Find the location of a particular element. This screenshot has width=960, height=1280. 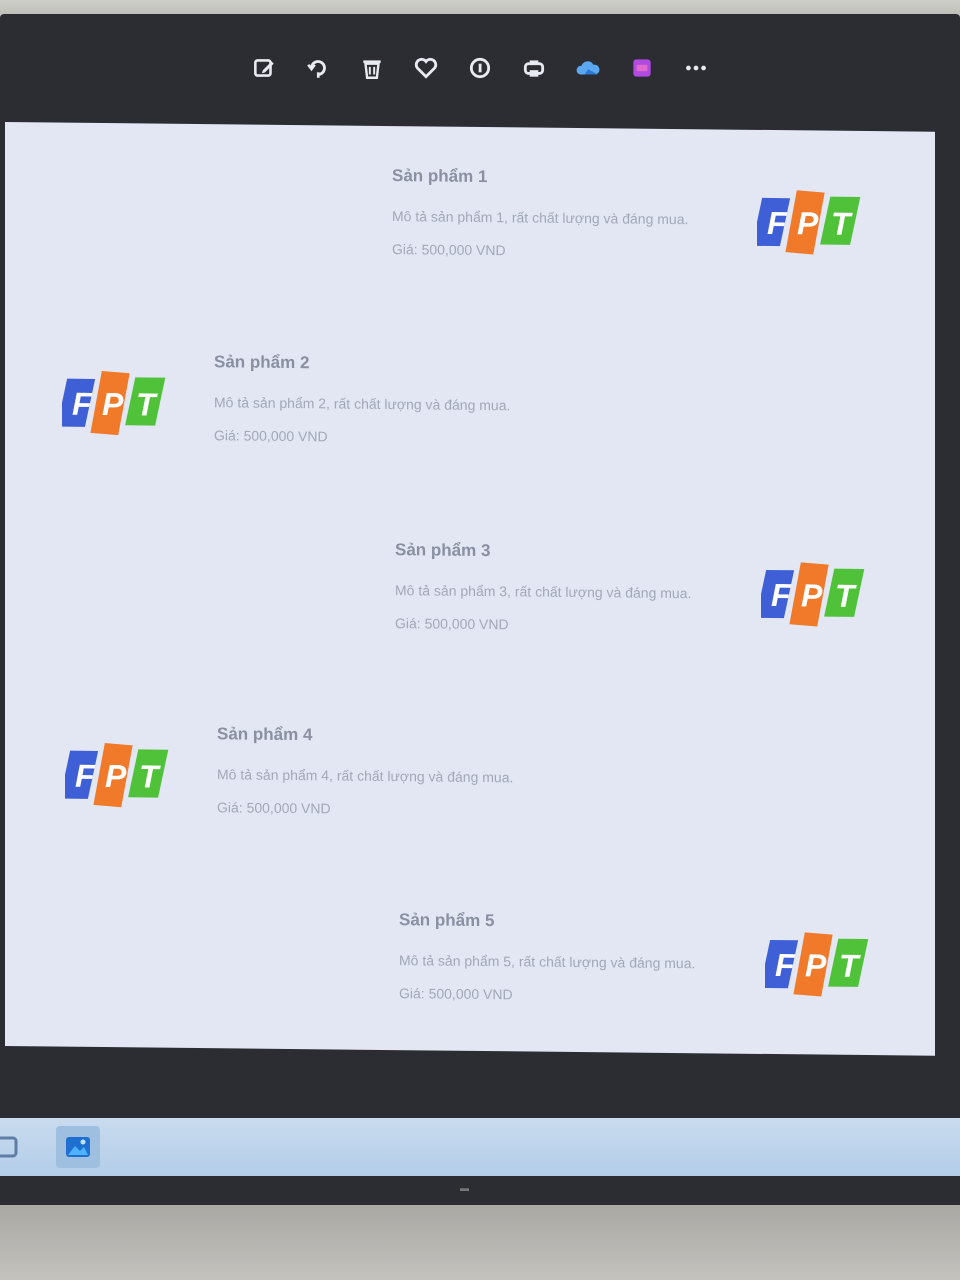

taskbar-app-photos is located at coordinates (78, 1147).